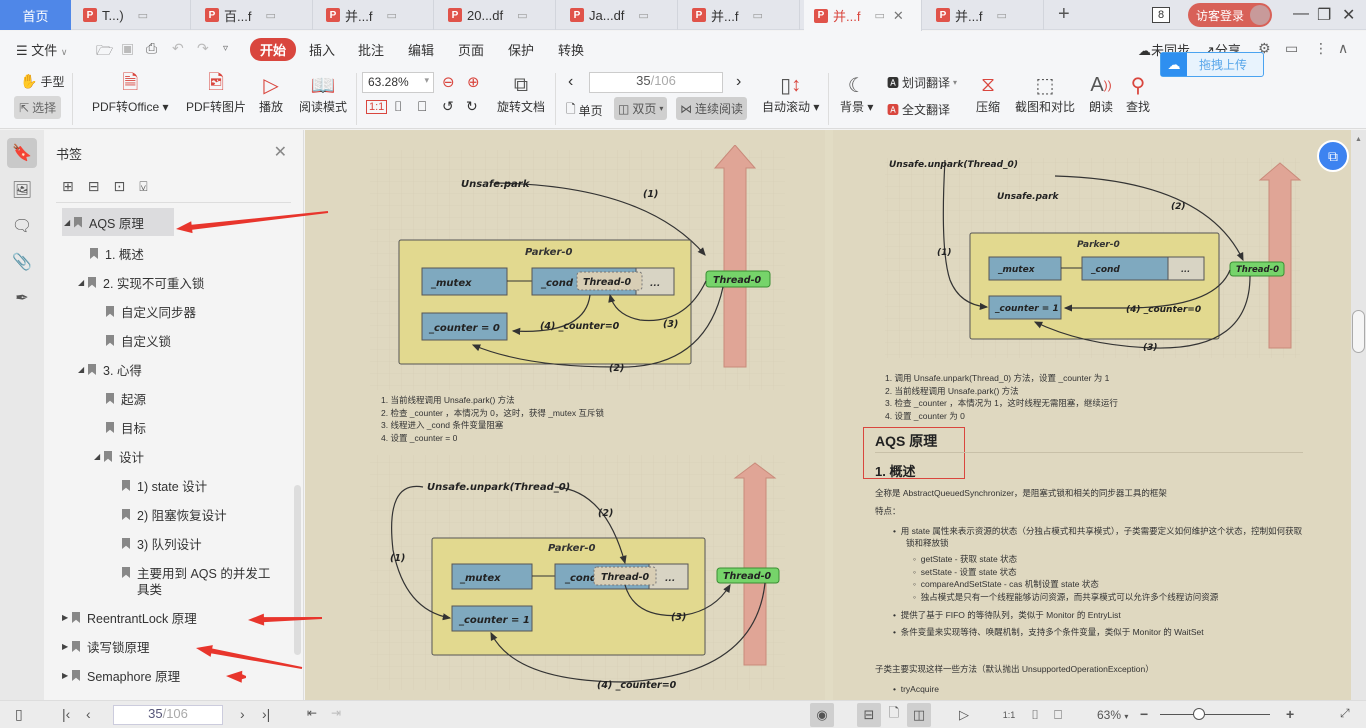 The image size is (1366, 728). Describe the element at coordinates (822, 715) in the screenshot. I see `eye-protect-icon: ◉` at that location.